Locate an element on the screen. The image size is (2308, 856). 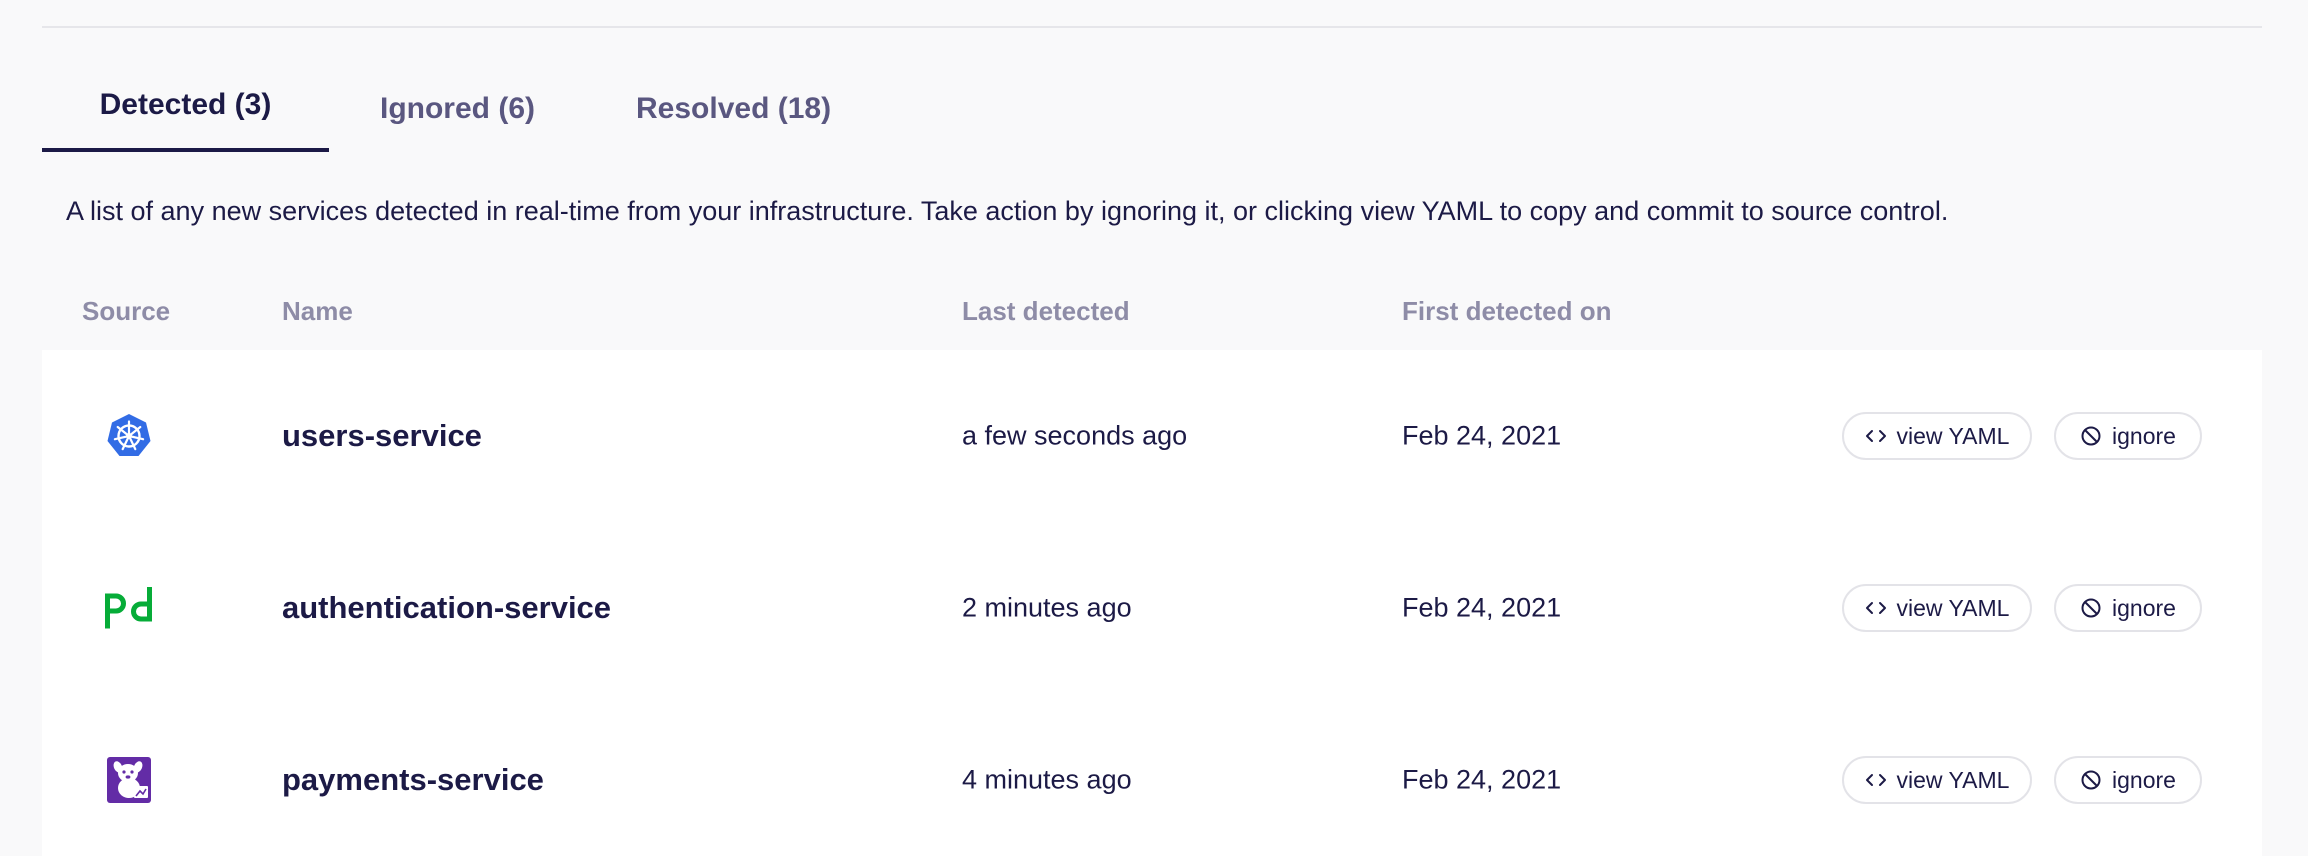
tab-ignored: Ignored (6) is located at coordinates (457, 111).